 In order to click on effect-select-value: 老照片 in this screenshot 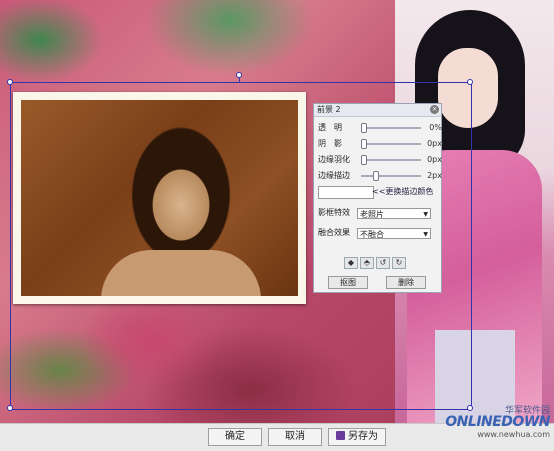, I will do `click(372, 214)`.